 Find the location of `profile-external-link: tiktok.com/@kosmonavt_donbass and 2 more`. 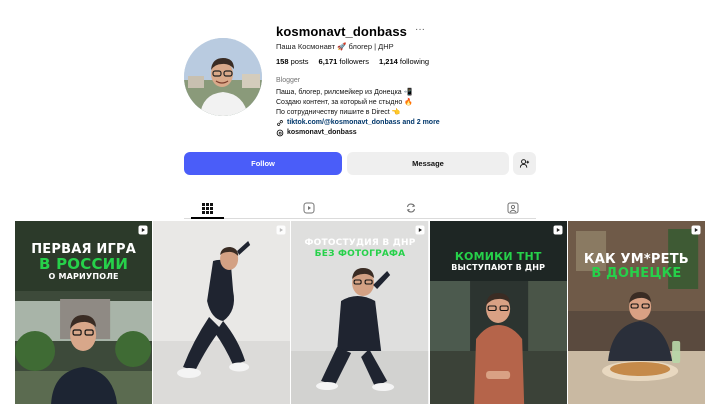

profile-external-link: tiktok.com/@kosmonavt_donbass and 2 more is located at coordinates (358, 123).